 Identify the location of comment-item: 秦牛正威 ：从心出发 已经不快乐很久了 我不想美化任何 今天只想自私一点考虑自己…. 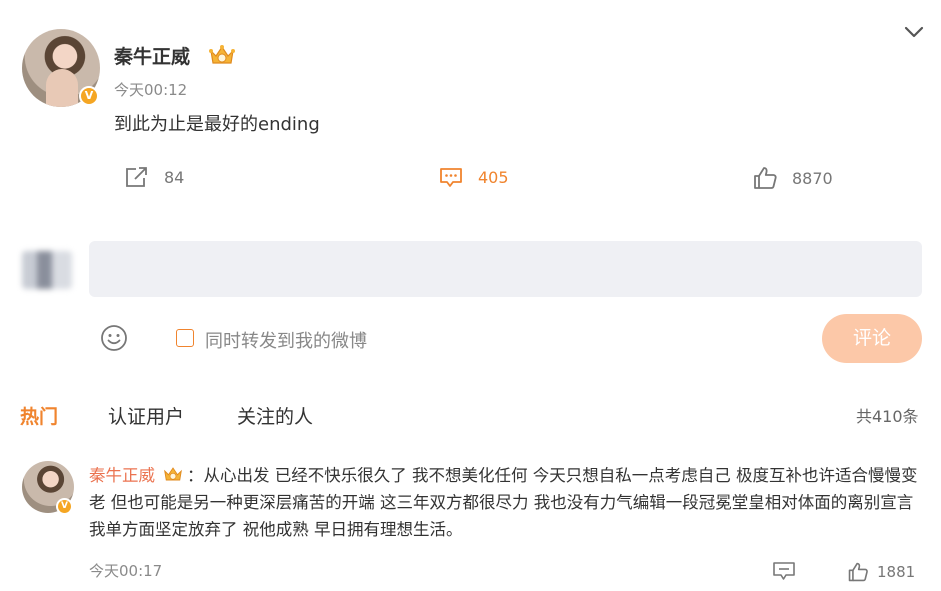
(504, 502).